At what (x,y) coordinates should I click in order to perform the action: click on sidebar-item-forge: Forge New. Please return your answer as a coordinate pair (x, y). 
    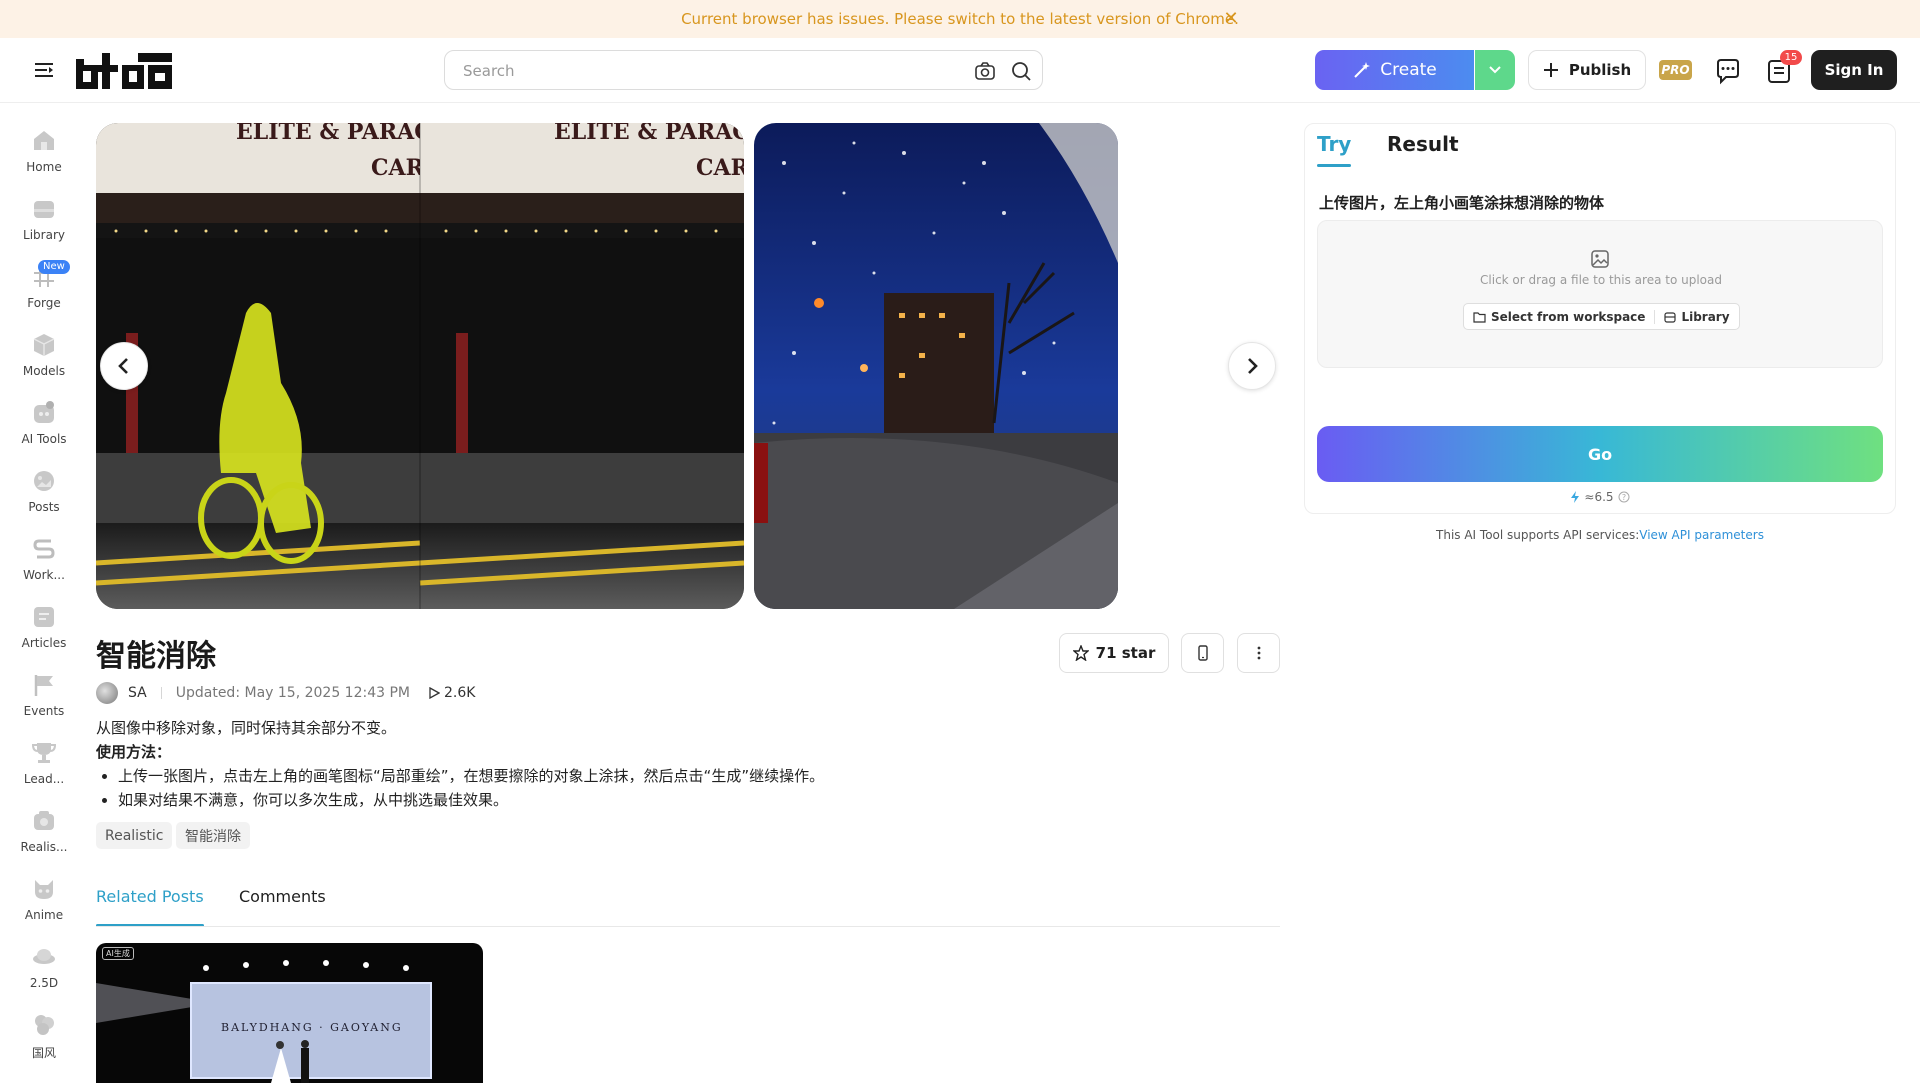
    Looking at the image, I should click on (44, 291).